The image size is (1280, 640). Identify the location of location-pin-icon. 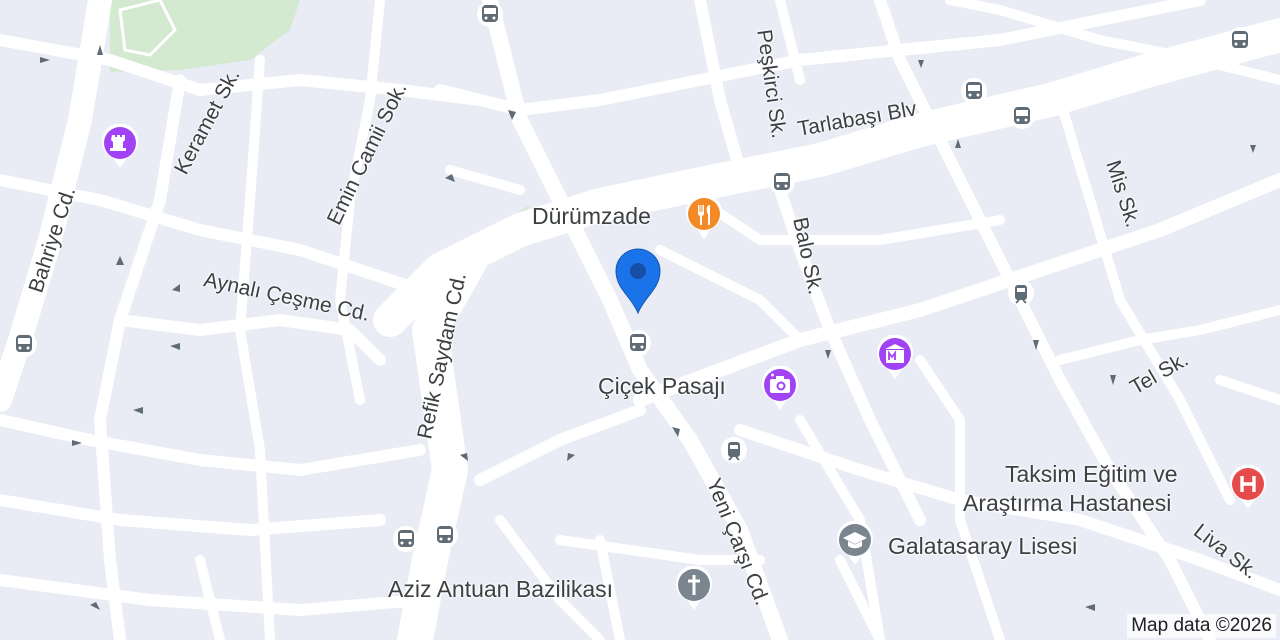
(638, 281).